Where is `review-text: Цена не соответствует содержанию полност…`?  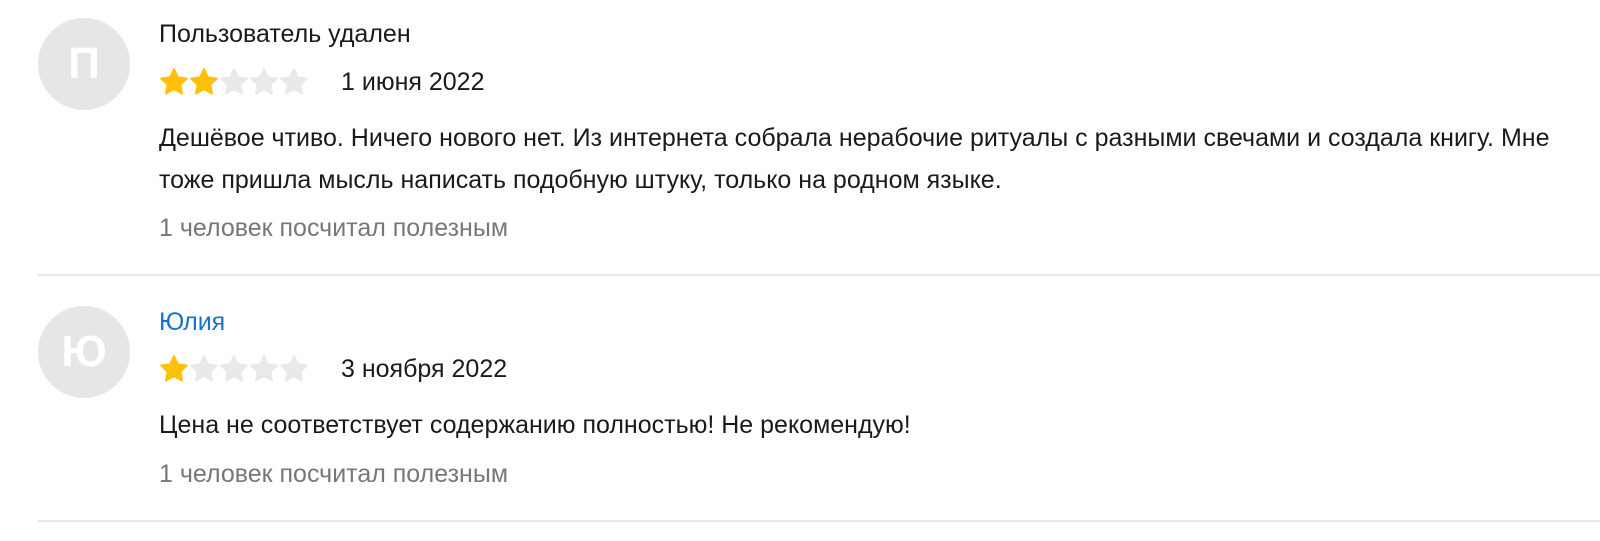
review-text: Цена не соответствует содержанию полност… is located at coordinates (535, 425).